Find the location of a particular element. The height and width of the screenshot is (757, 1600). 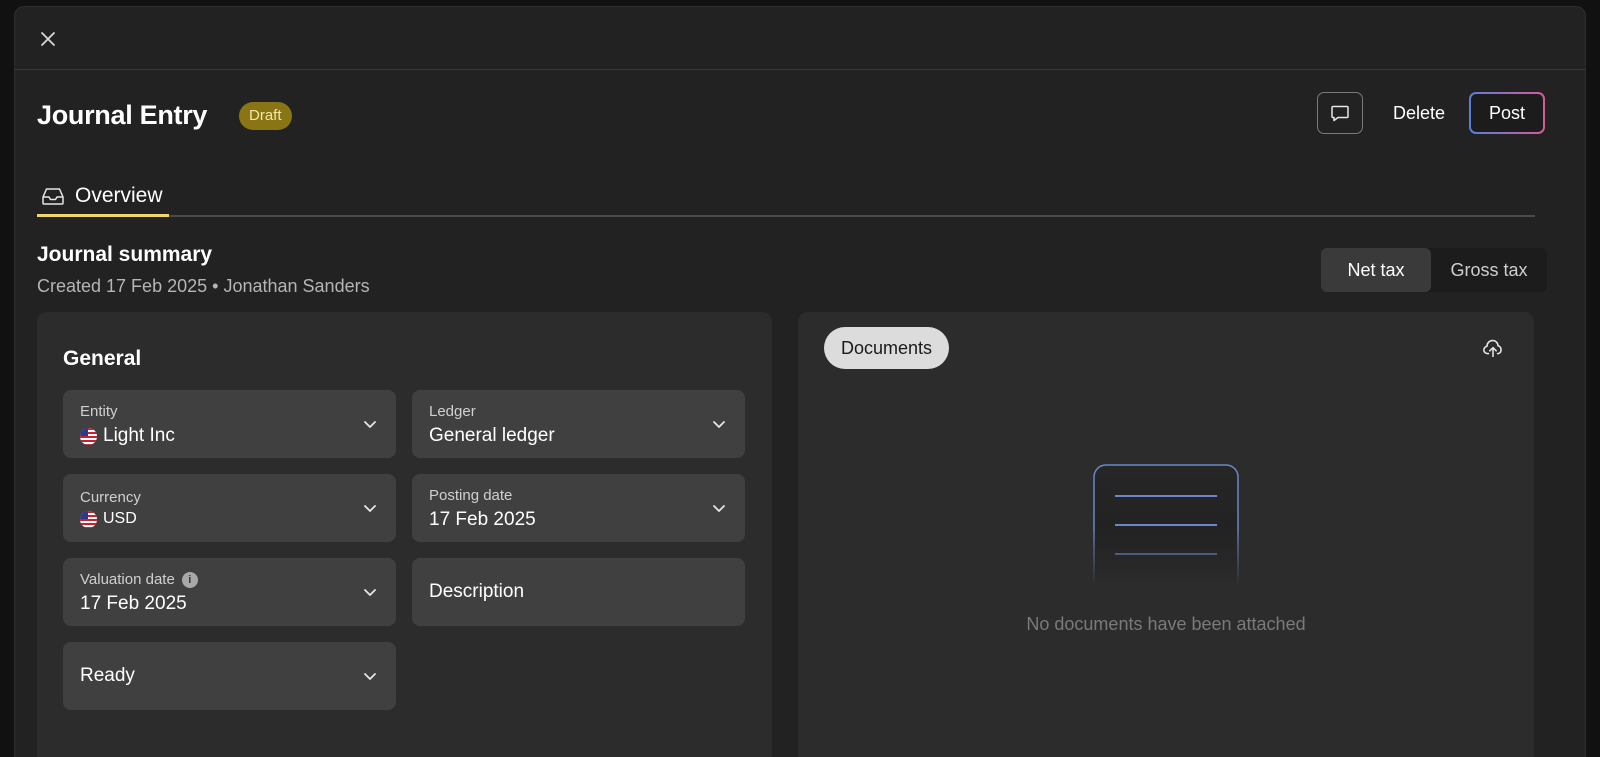

field-label: Entity is located at coordinates (99, 411).